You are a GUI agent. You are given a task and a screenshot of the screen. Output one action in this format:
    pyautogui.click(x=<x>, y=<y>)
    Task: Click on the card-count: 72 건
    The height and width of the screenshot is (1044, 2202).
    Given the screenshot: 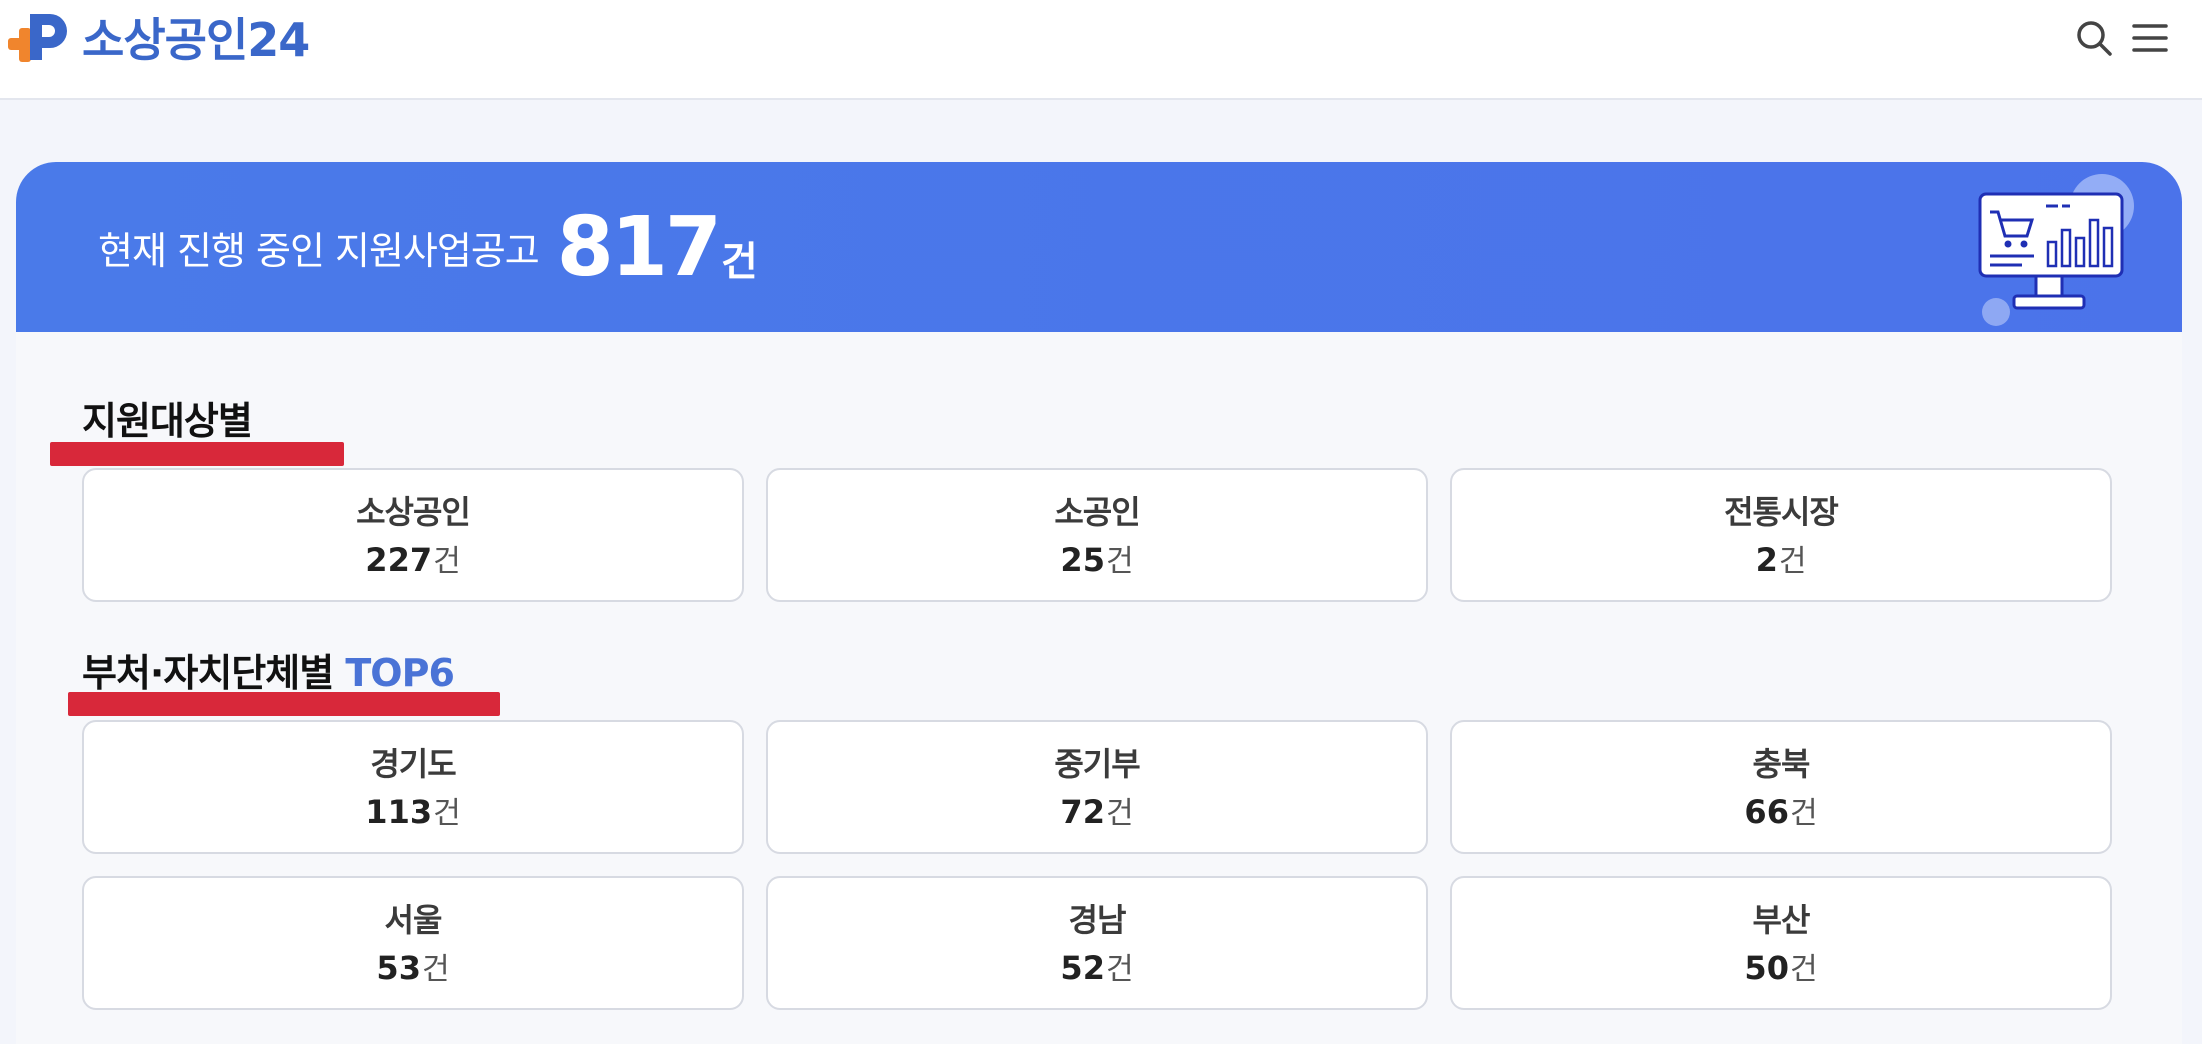 What is the action you would take?
    pyautogui.click(x=1096, y=813)
    